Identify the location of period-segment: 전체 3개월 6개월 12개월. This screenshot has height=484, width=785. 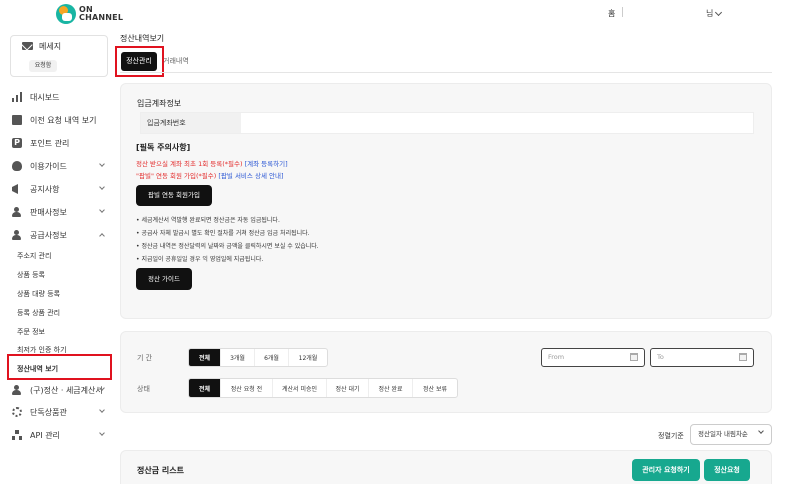
(258, 357).